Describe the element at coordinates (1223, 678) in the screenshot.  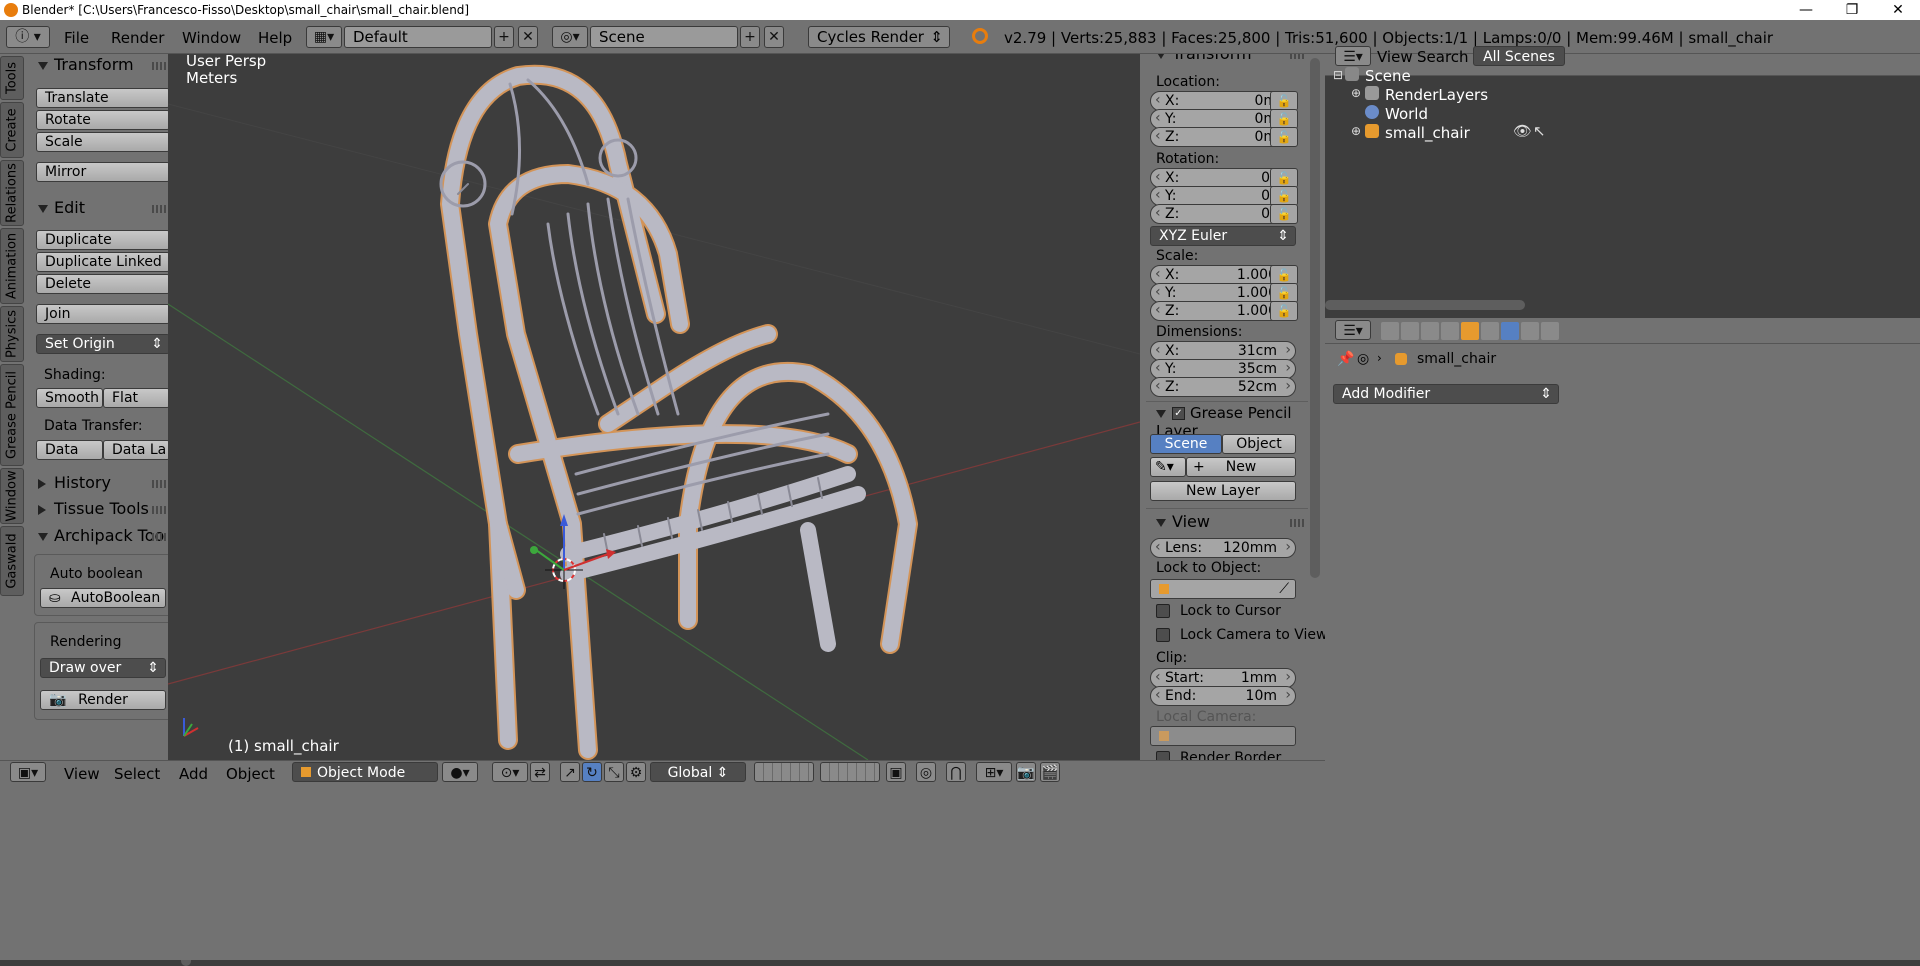
I see `clip-start-field: Start: 1mm` at that location.